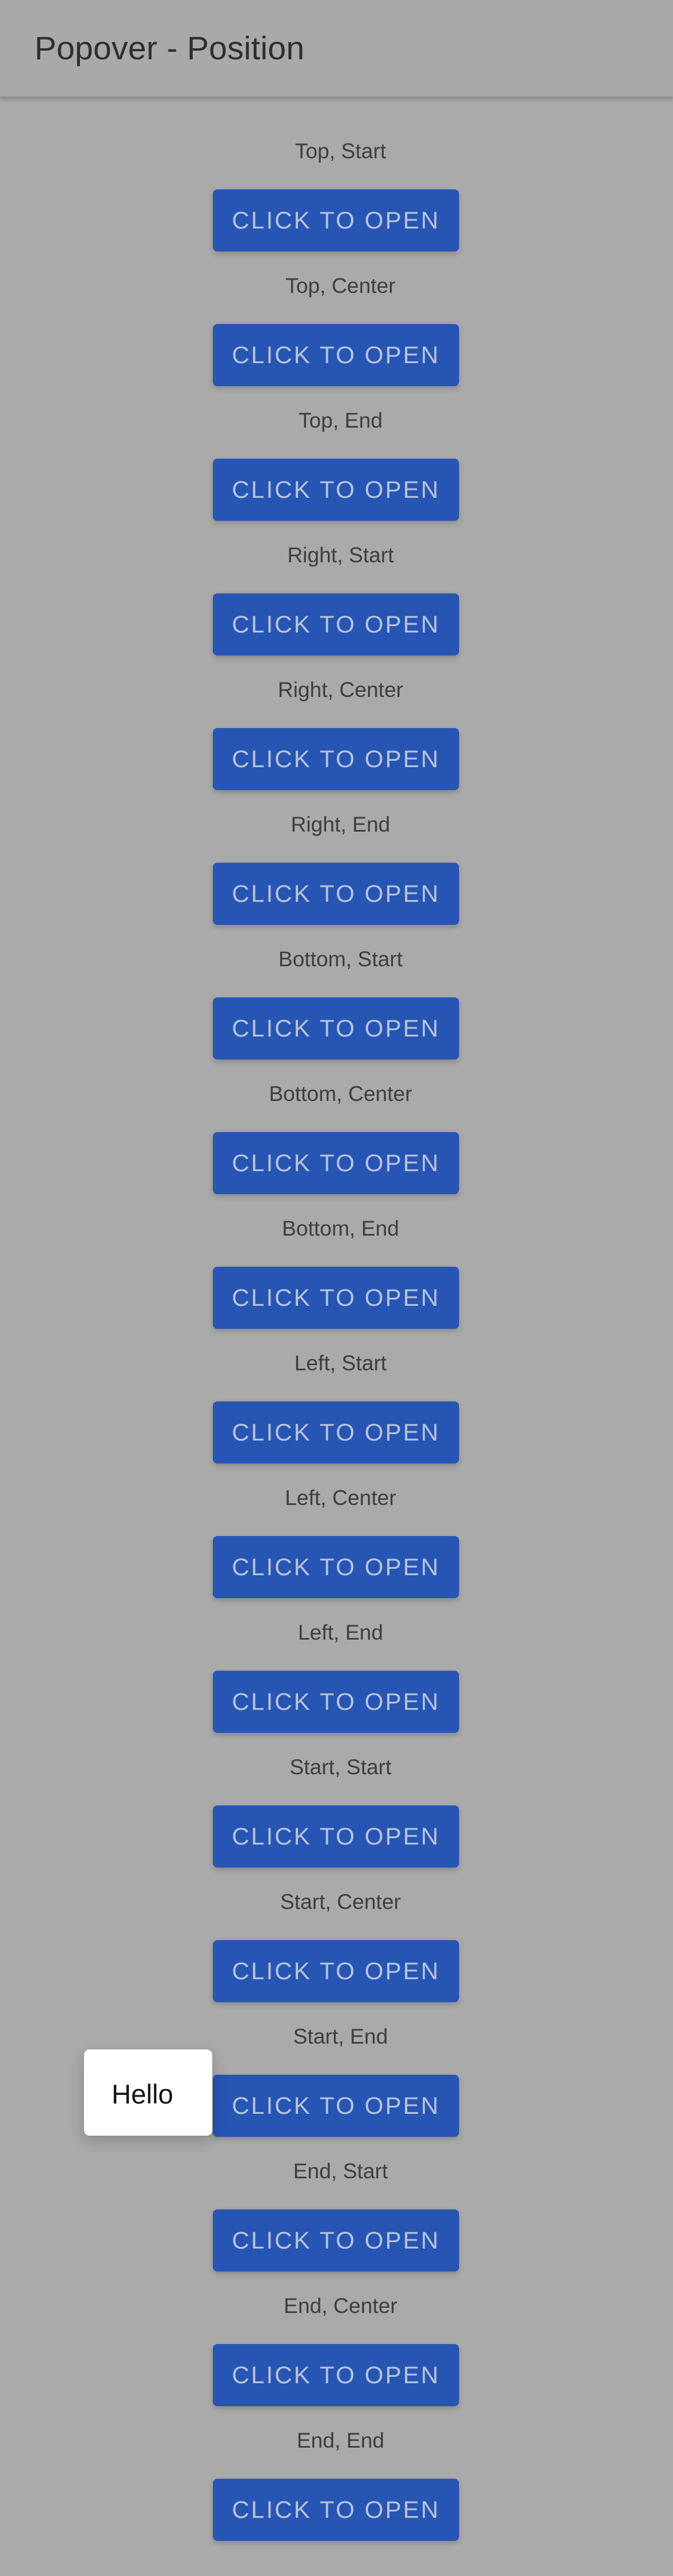 Image resolution: width=673 pixels, height=2576 pixels. I want to click on position-item-end-center: End, Center CLICK TO OPEN, so click(336, 2328).